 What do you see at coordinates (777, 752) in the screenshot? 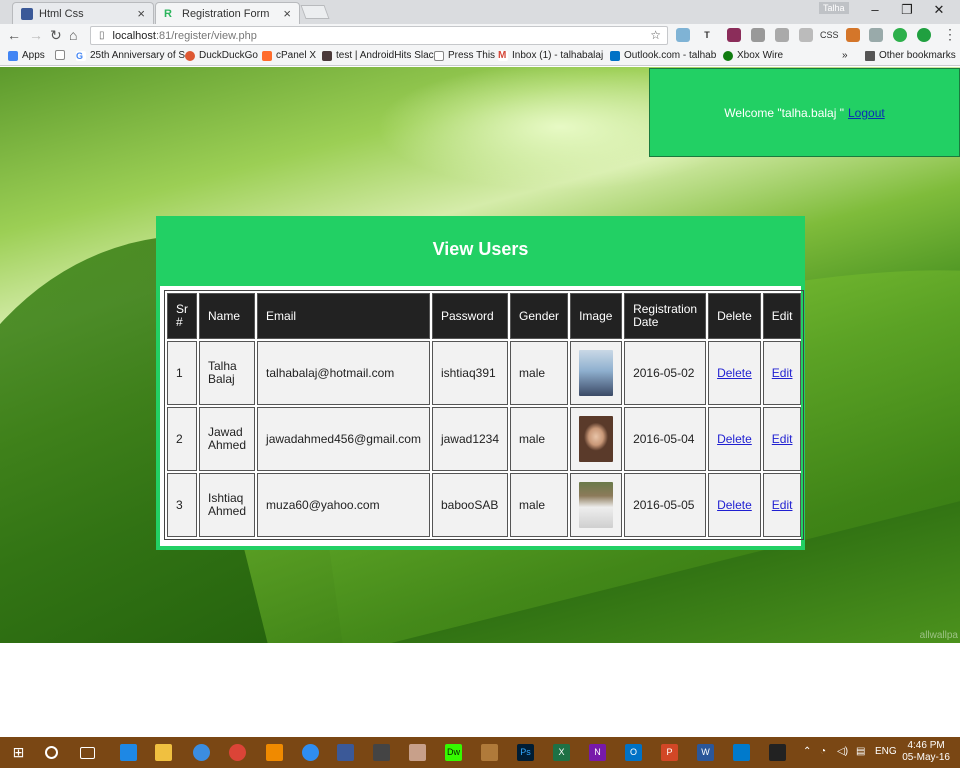
I see `terminal-icon` at bounding box center [777, 752].